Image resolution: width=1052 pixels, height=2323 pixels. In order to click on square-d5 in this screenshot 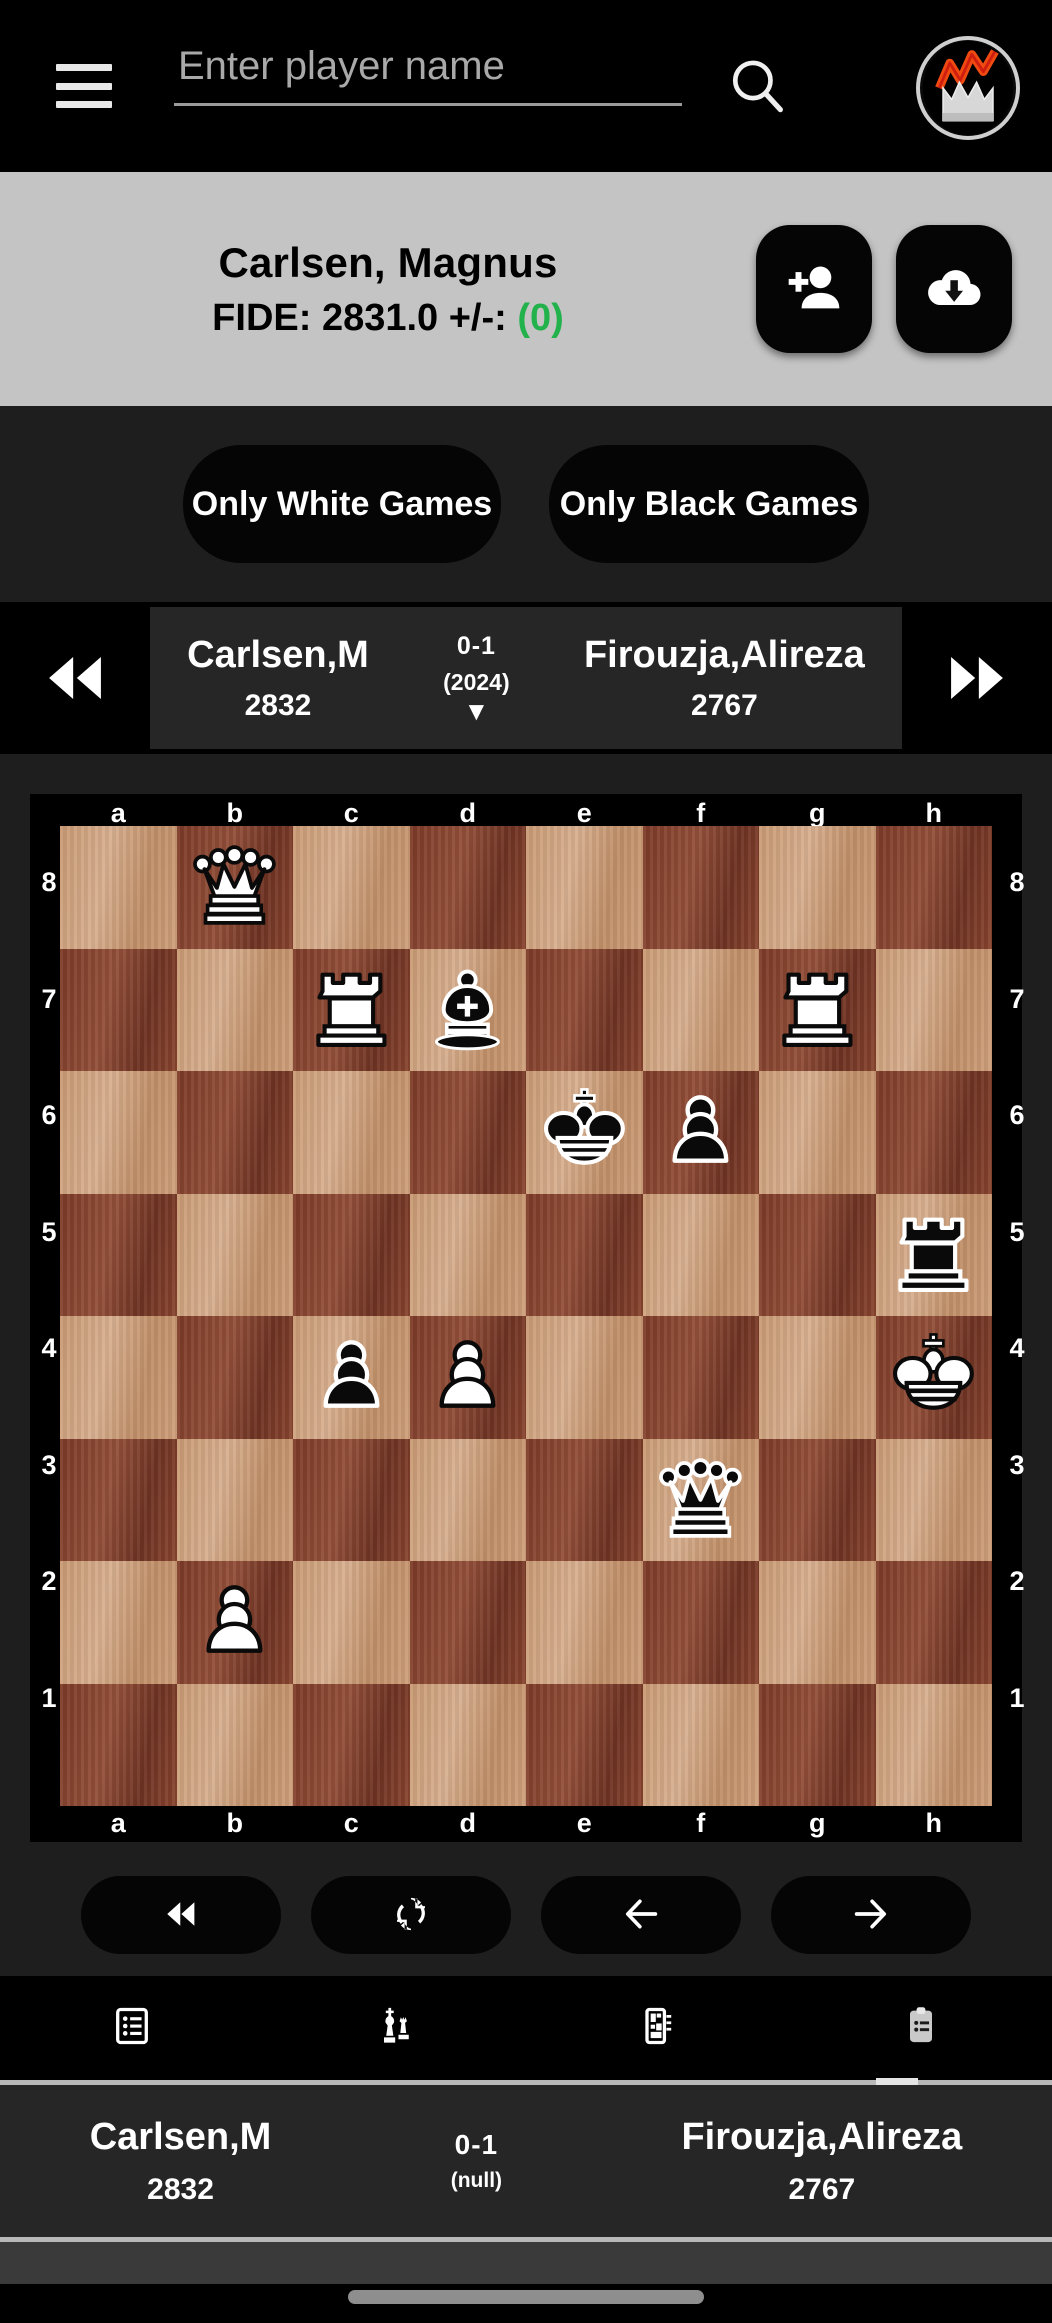, I will do `click(467, 1254)`.